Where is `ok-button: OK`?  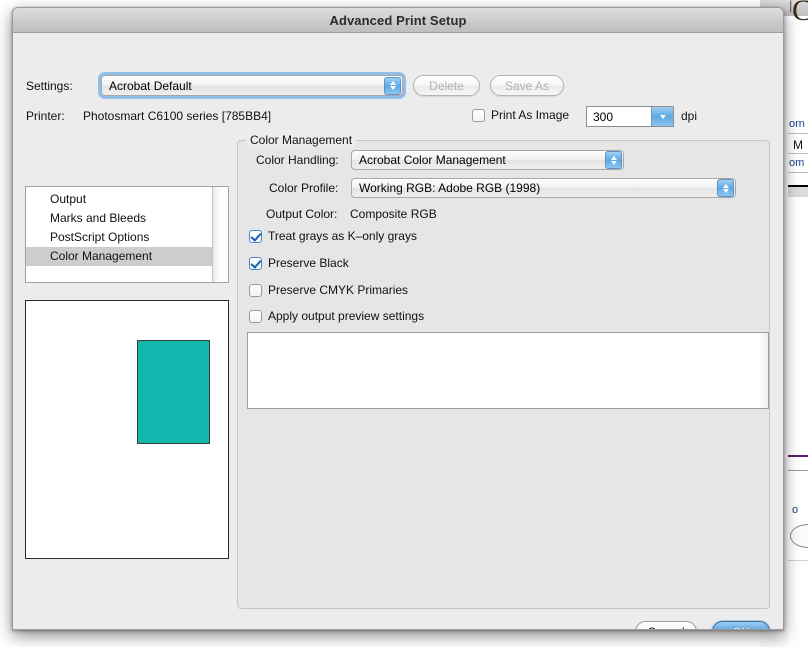 ok-button: OK is located at coordinates (741, 625).